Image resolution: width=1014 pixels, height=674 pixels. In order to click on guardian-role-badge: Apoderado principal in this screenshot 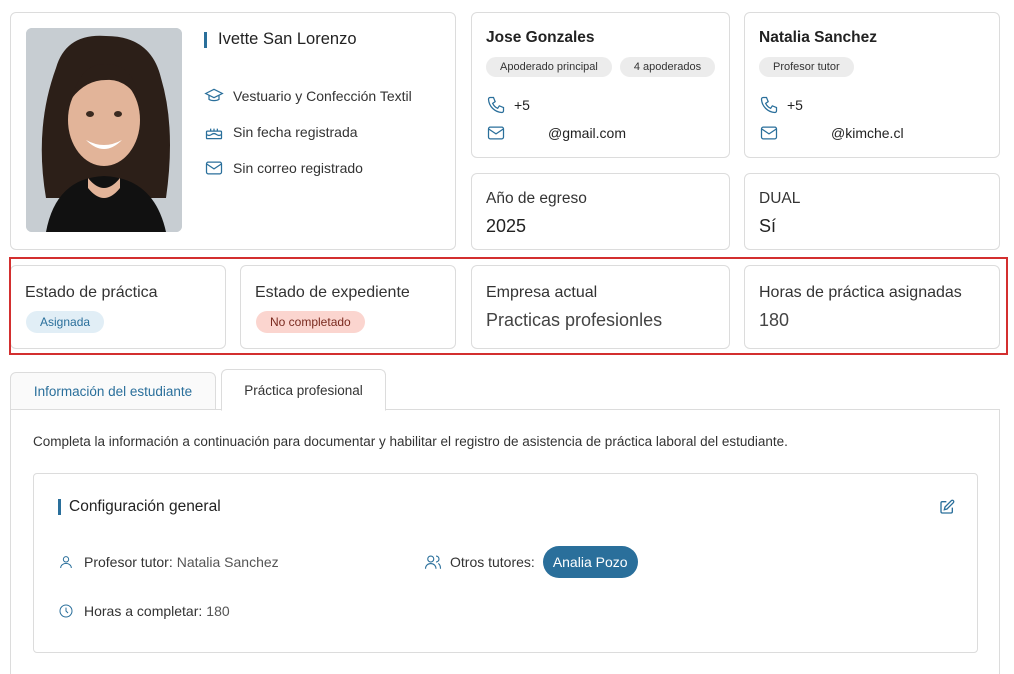, I will do `click(549, 67)`.